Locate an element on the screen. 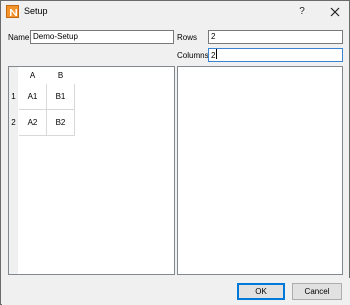 This screenshot has width=350, height=305. column-header-a: A is located at coordinates (32, 75).